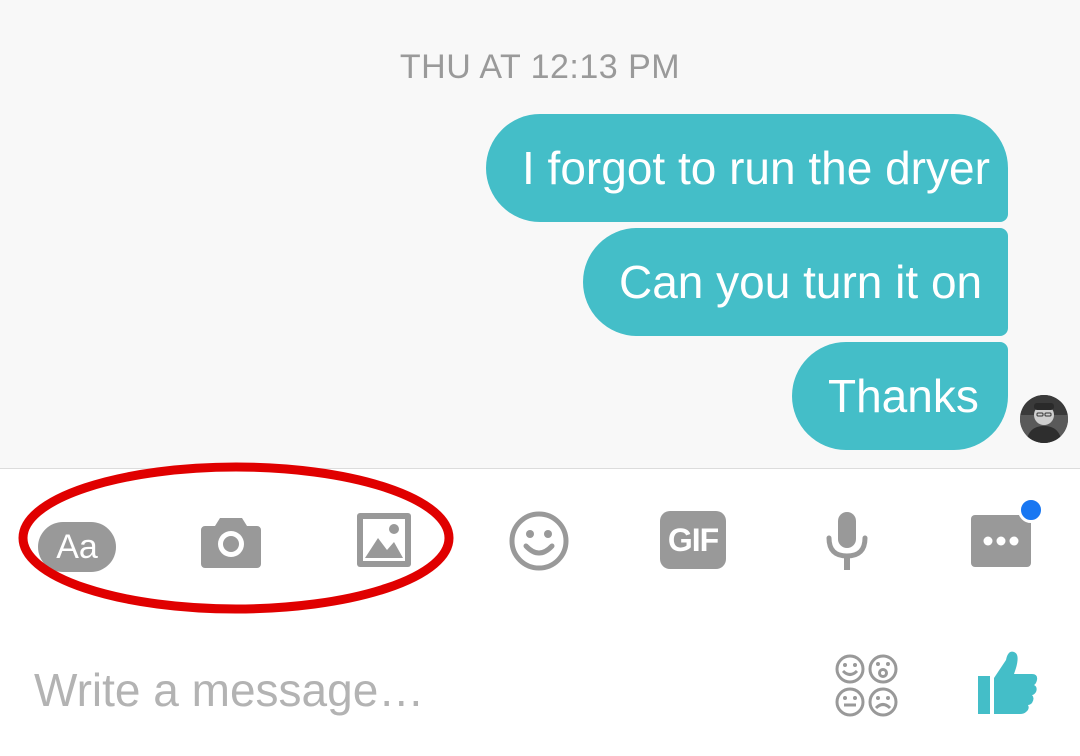  I want to click on more-icon, so click(1001, 541).